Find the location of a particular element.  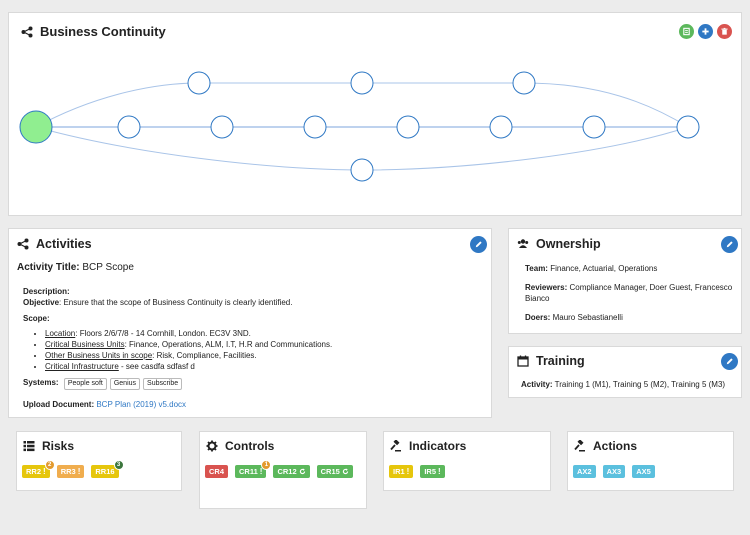

gavel-icon is located at coordinates (395, 446).